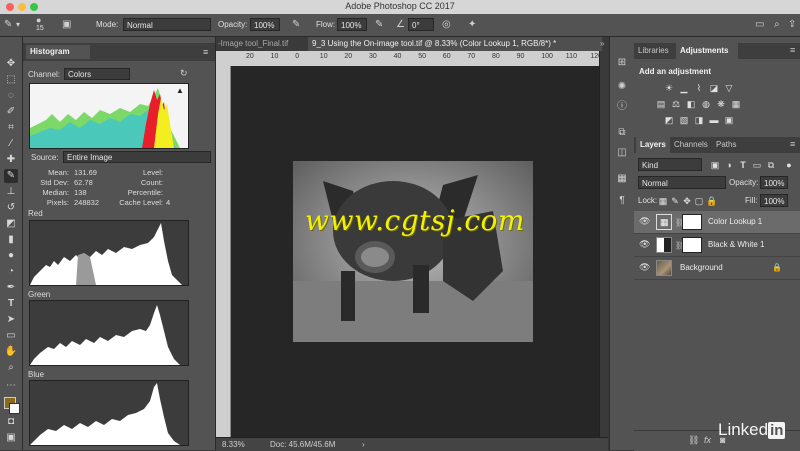  I want to click on zoom-tool-icon: ⌕, so click(11, 368).